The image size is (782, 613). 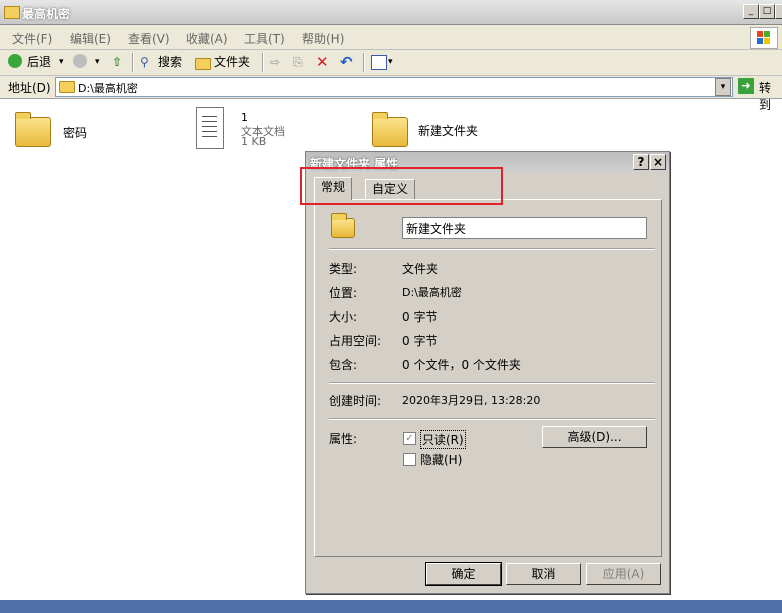 I want to click on address-bar: 地址(D) D:\最高机密 ▾ ➜ 转到, so click(x=391, y=94).